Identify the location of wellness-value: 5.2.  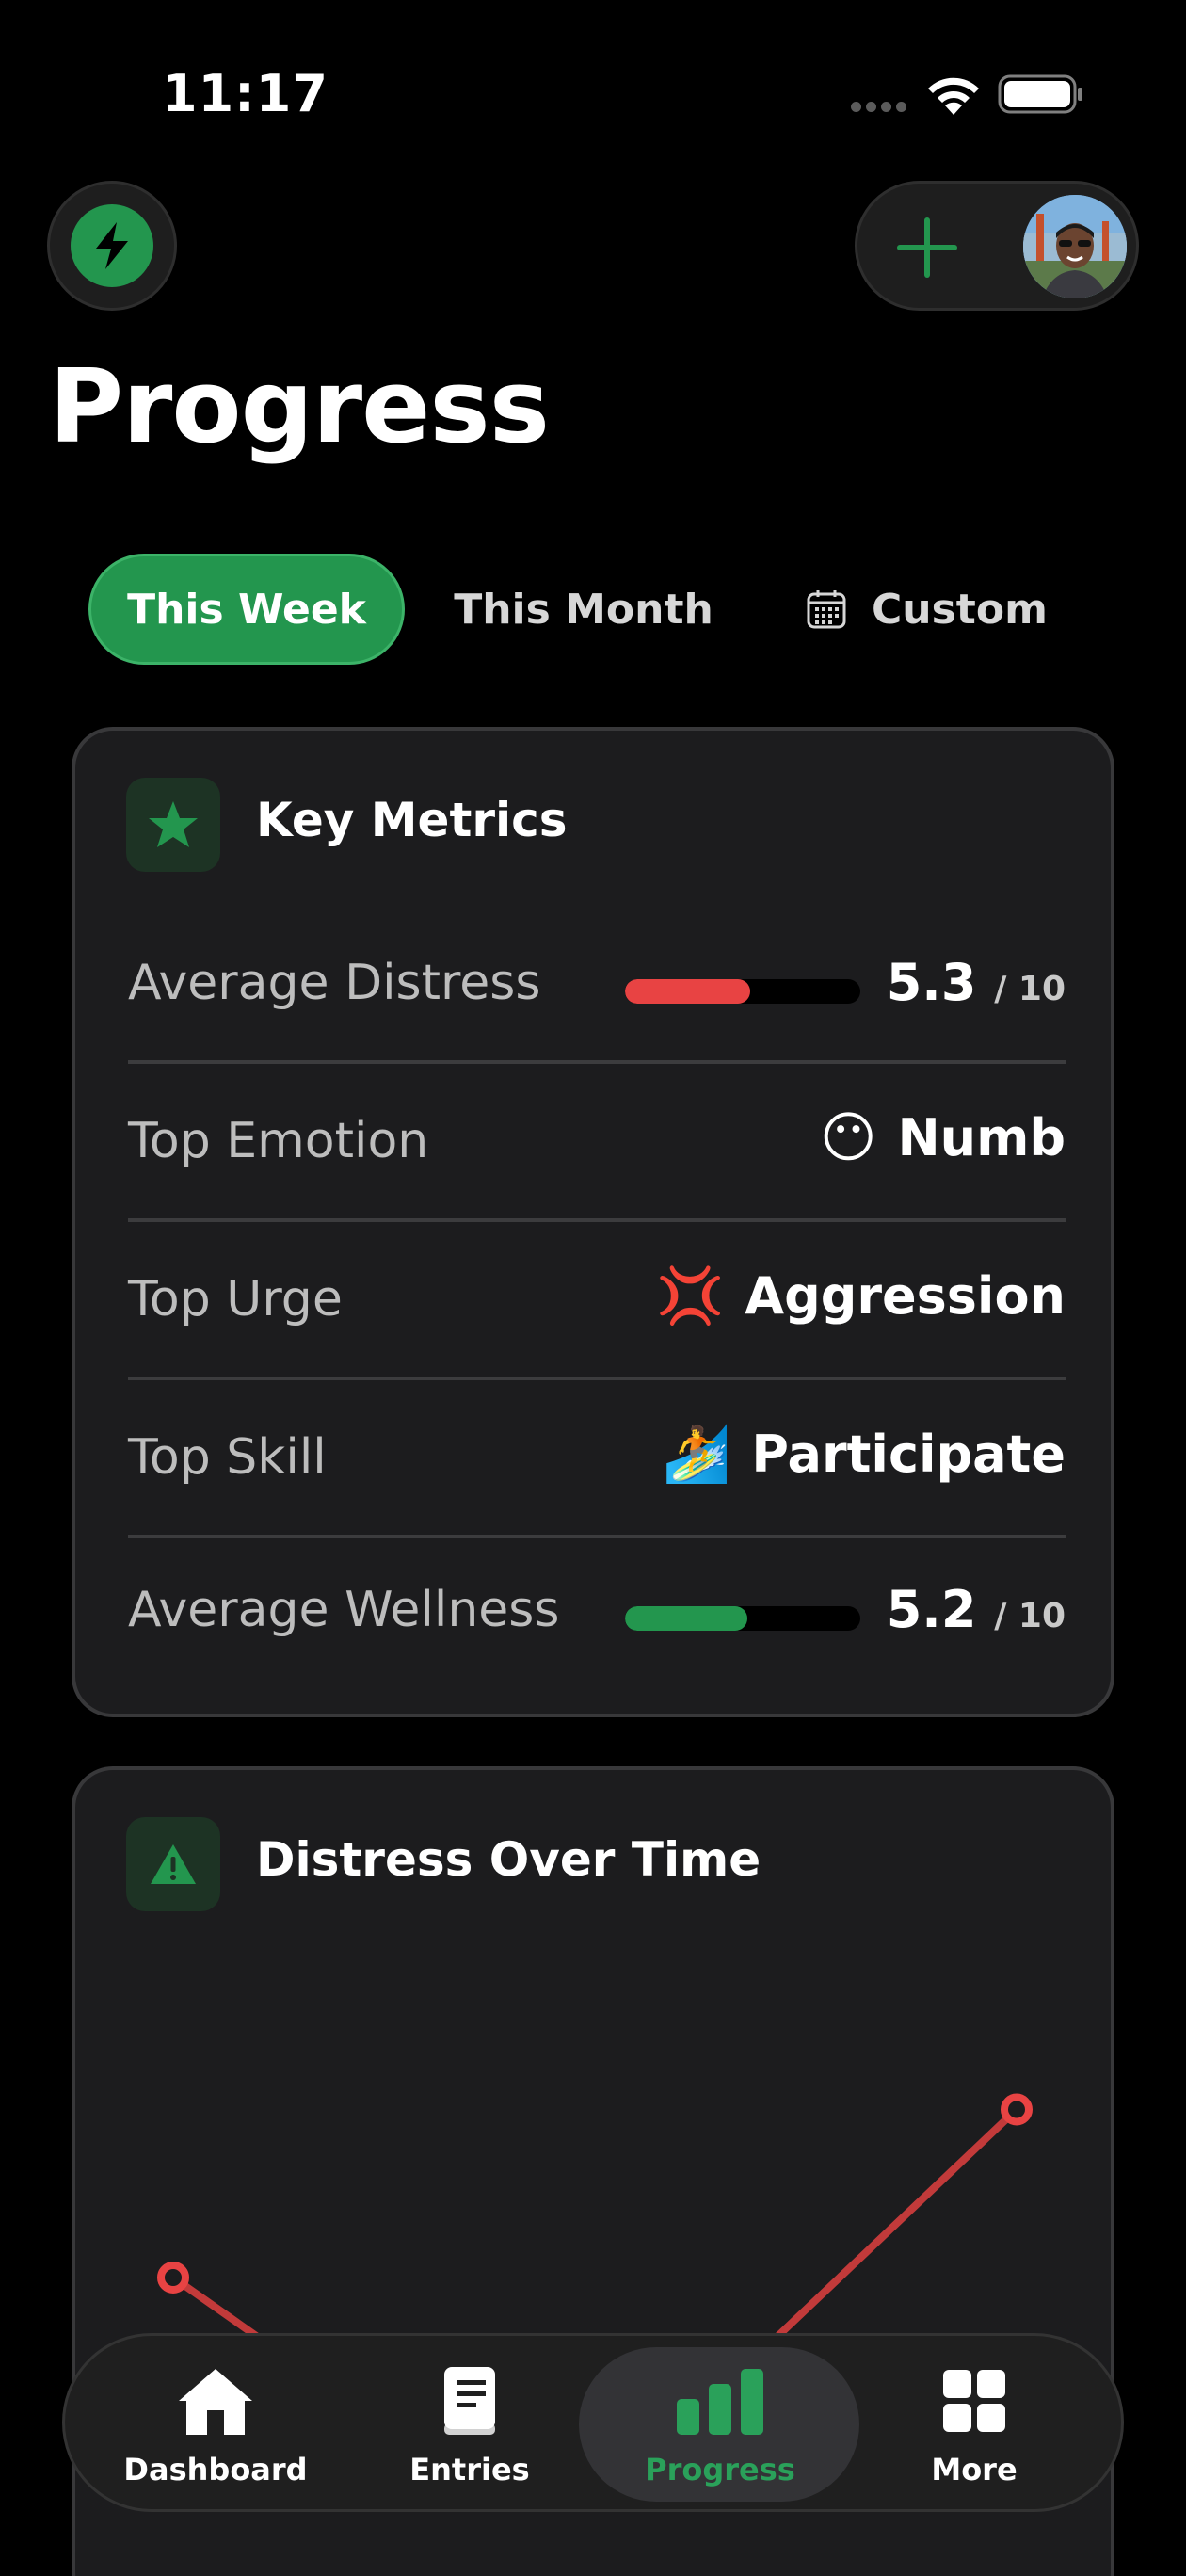
(931, 1609).